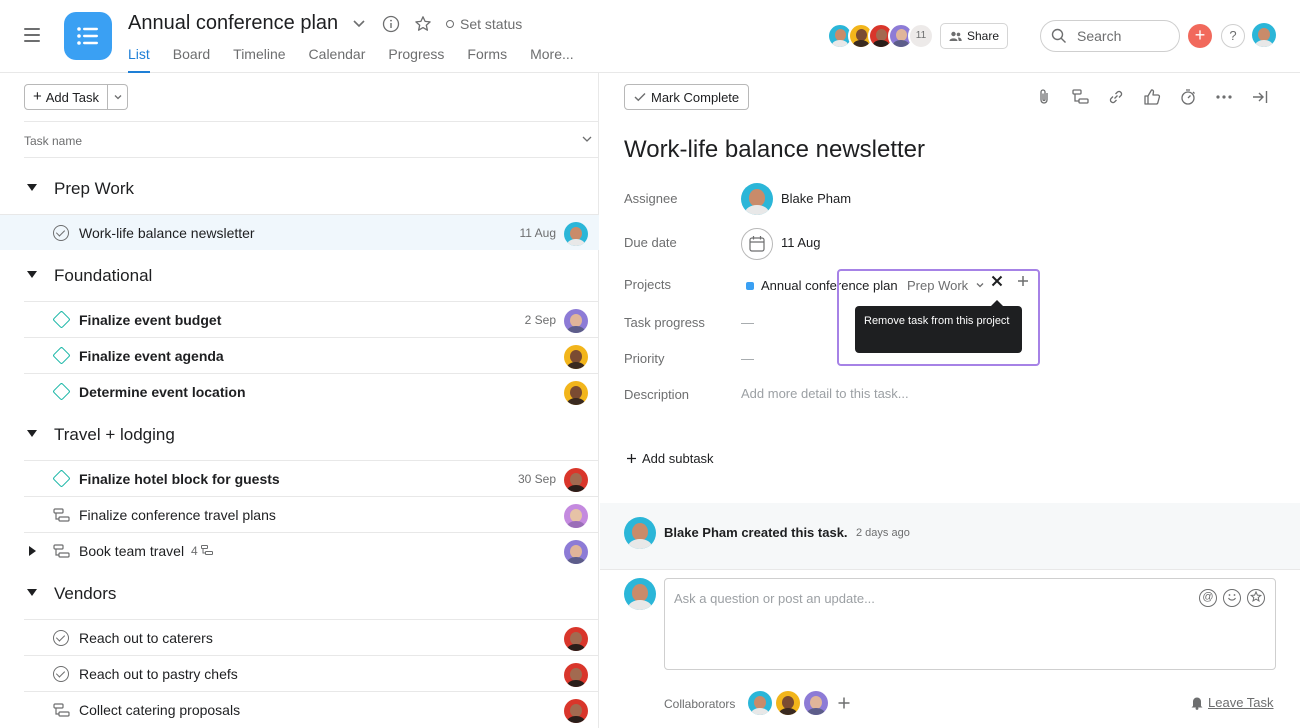  What do you see at coordinates (150, 320) in the screenshot?
I see `task-name: Finalize event budget` at bounding box center [150, 320].